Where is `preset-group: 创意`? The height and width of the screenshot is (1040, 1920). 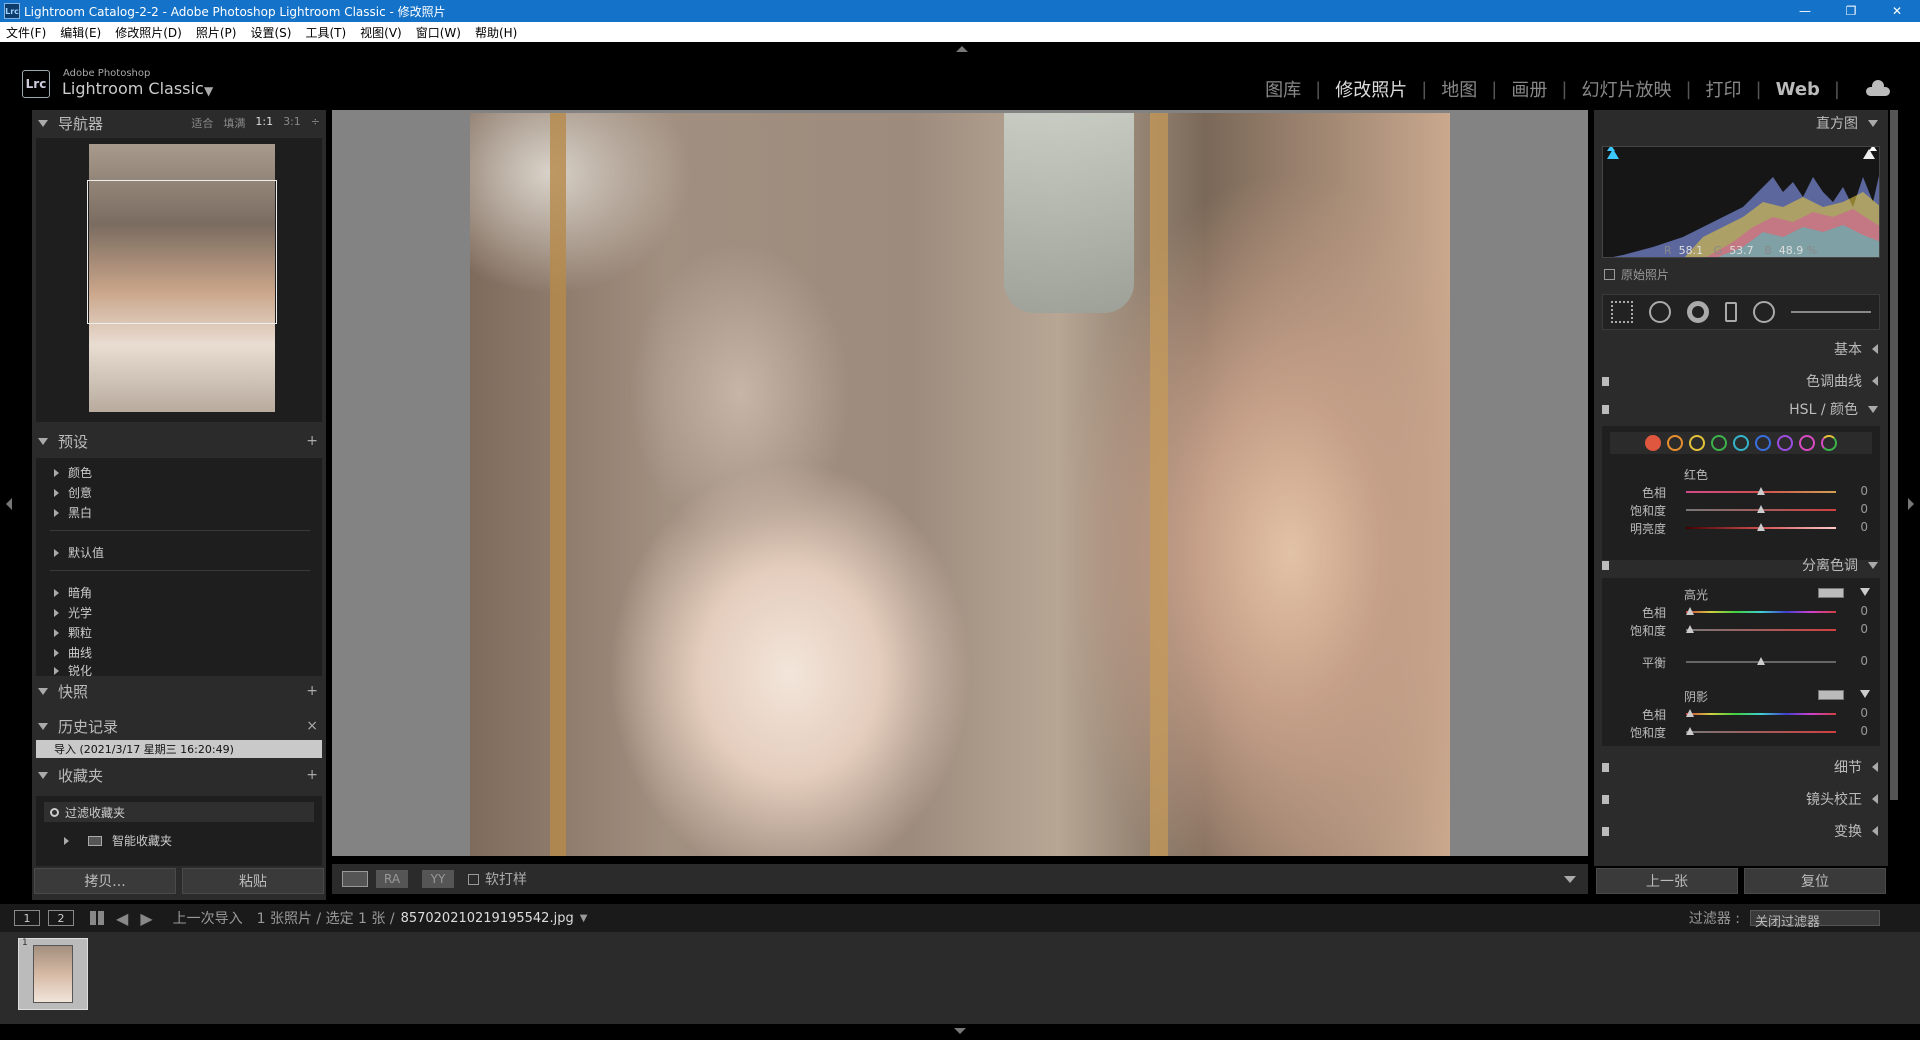 preset-group: 创意 is located at coordinates (73, 492).